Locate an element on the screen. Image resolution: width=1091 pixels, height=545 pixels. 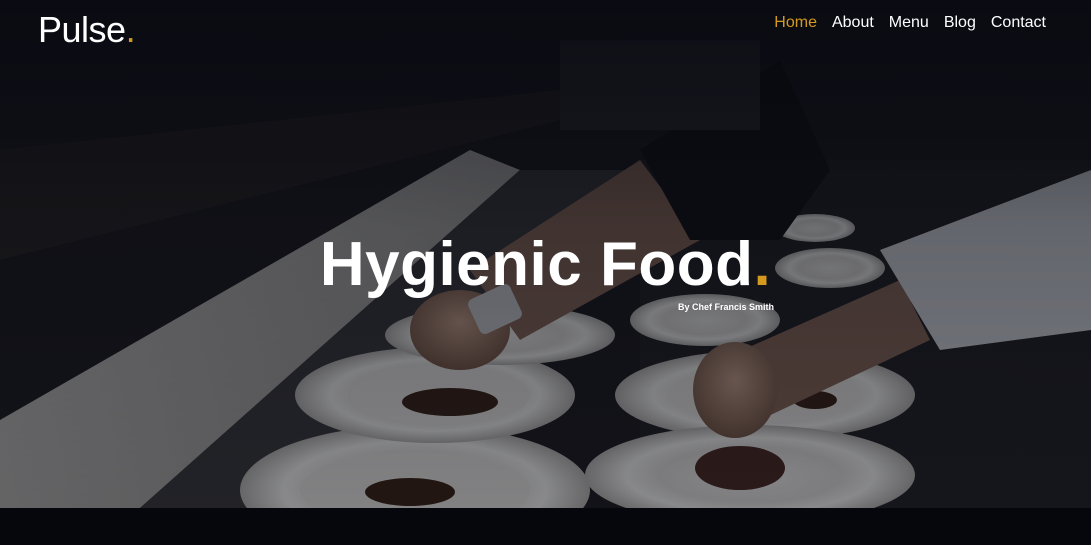
brand-name: Pulse is located at coordinates (82, 29).